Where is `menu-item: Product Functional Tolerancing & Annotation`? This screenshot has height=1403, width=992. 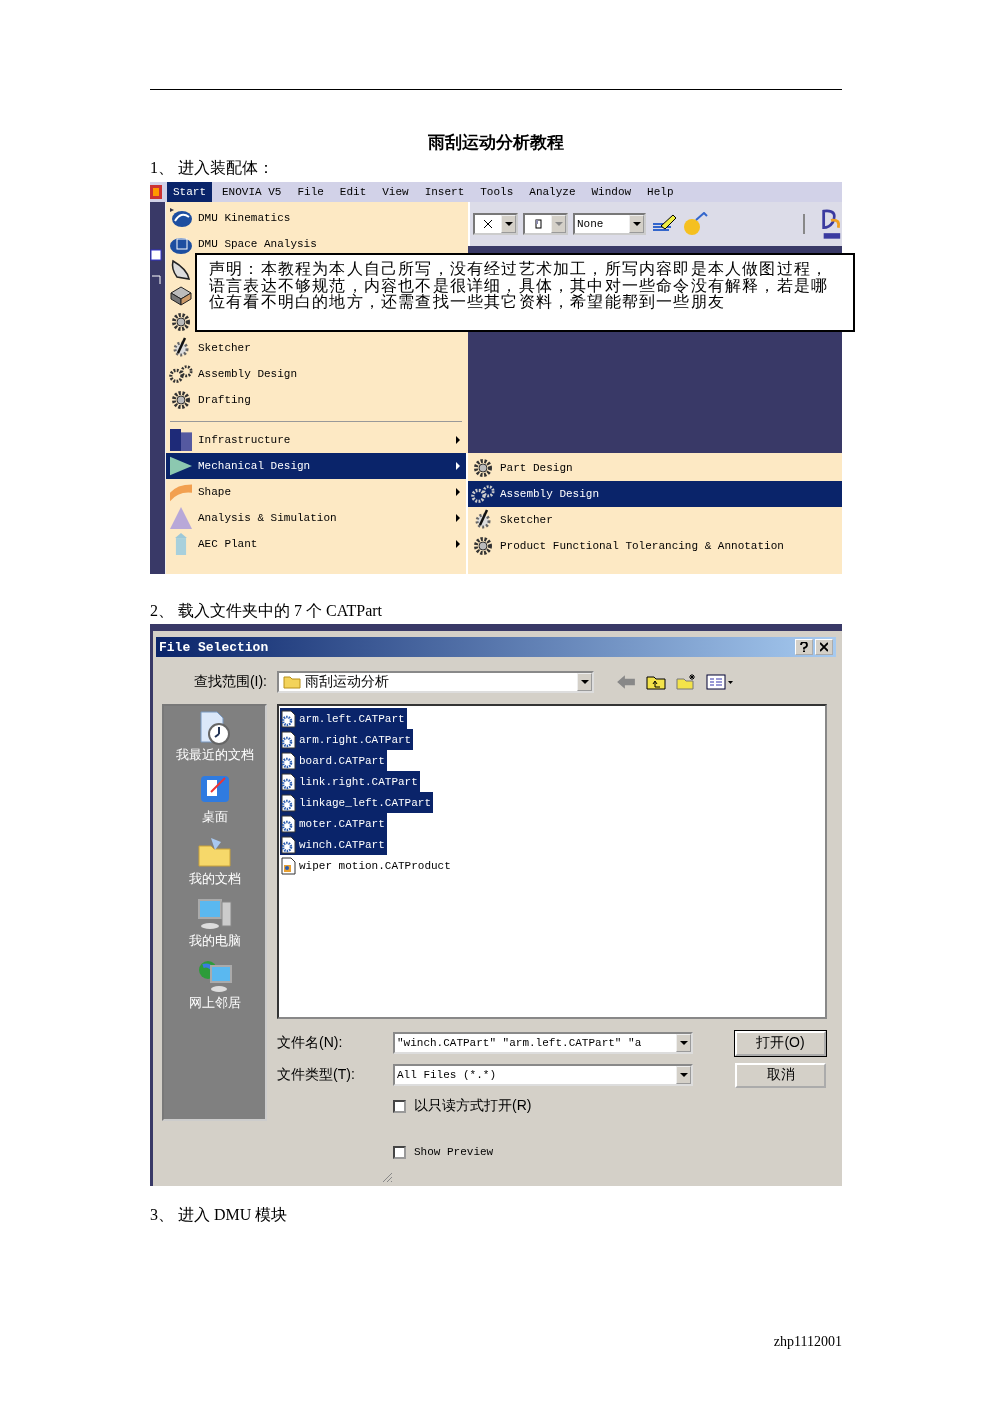
menu-item: Product Functional Tolerancing & Annotation is located at coordinates (655, 546).